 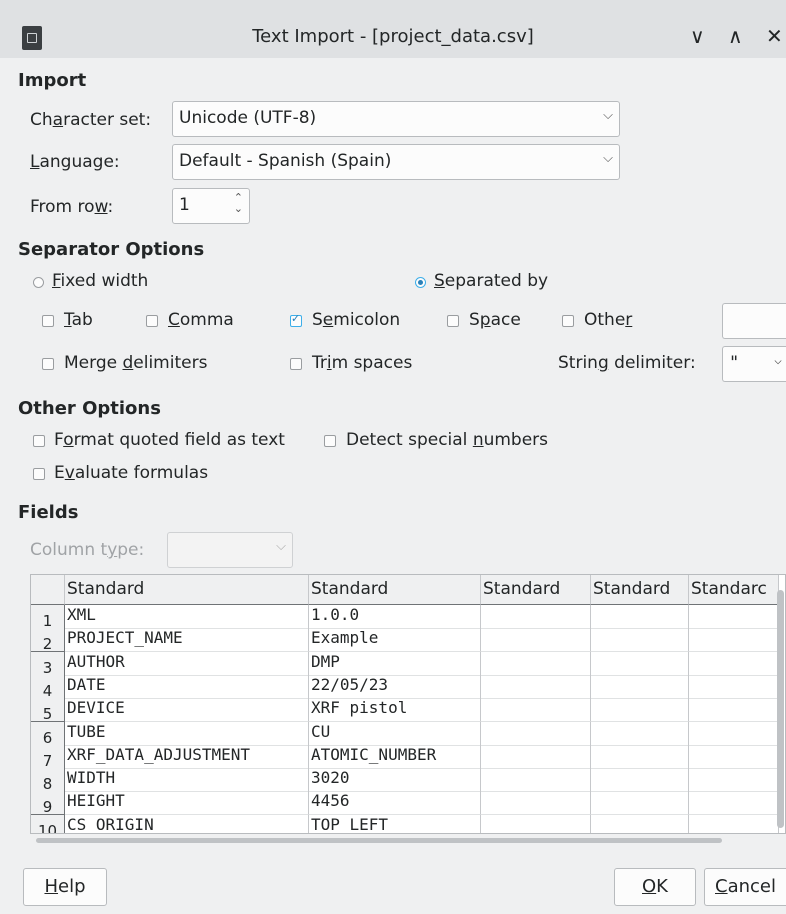 What do you see at coordinates (65, 887) in the screenshot?
I see `help-button: Help` at bounding box center [65, 887].